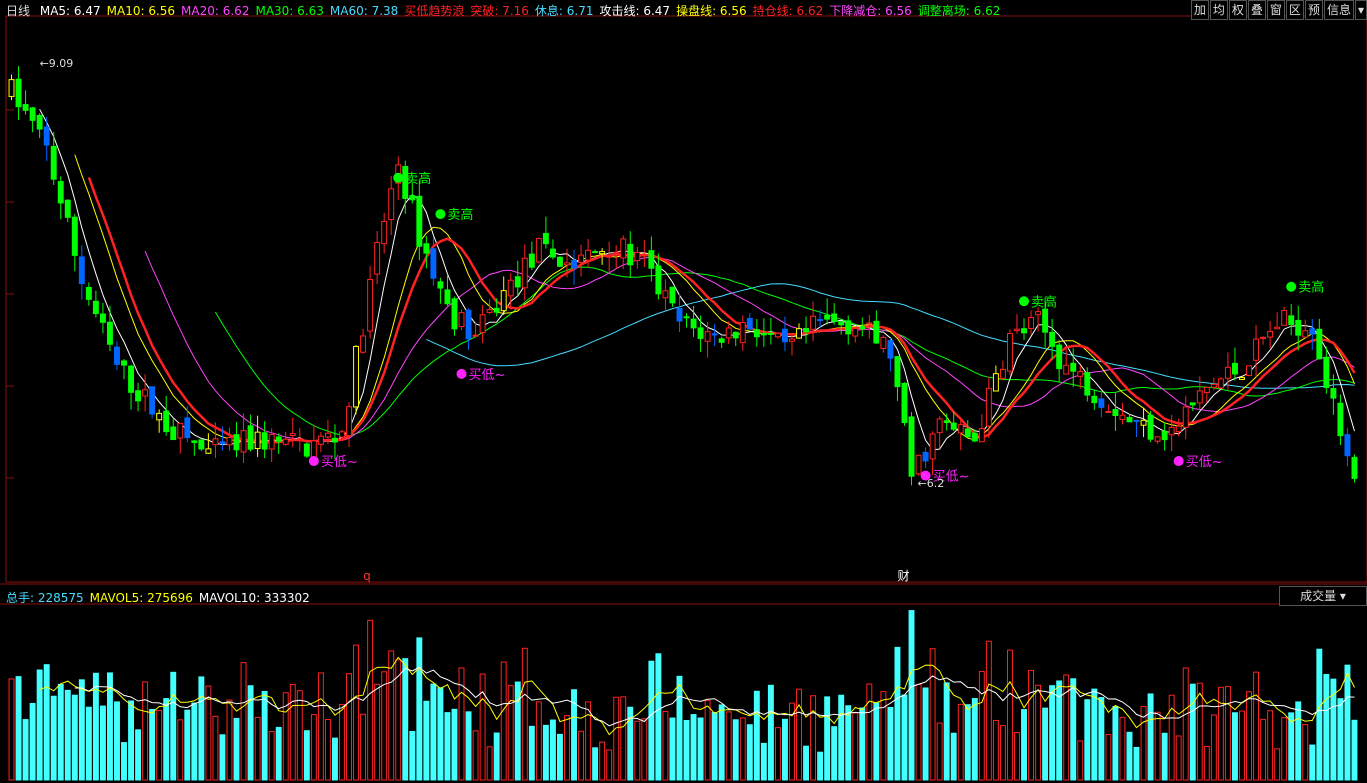 This screenshot has height=783, width=1367. Describe the element at coordinates (959, 11) in the screenshot. I see `indicator-value: 调整离场: 6.62` at that location.